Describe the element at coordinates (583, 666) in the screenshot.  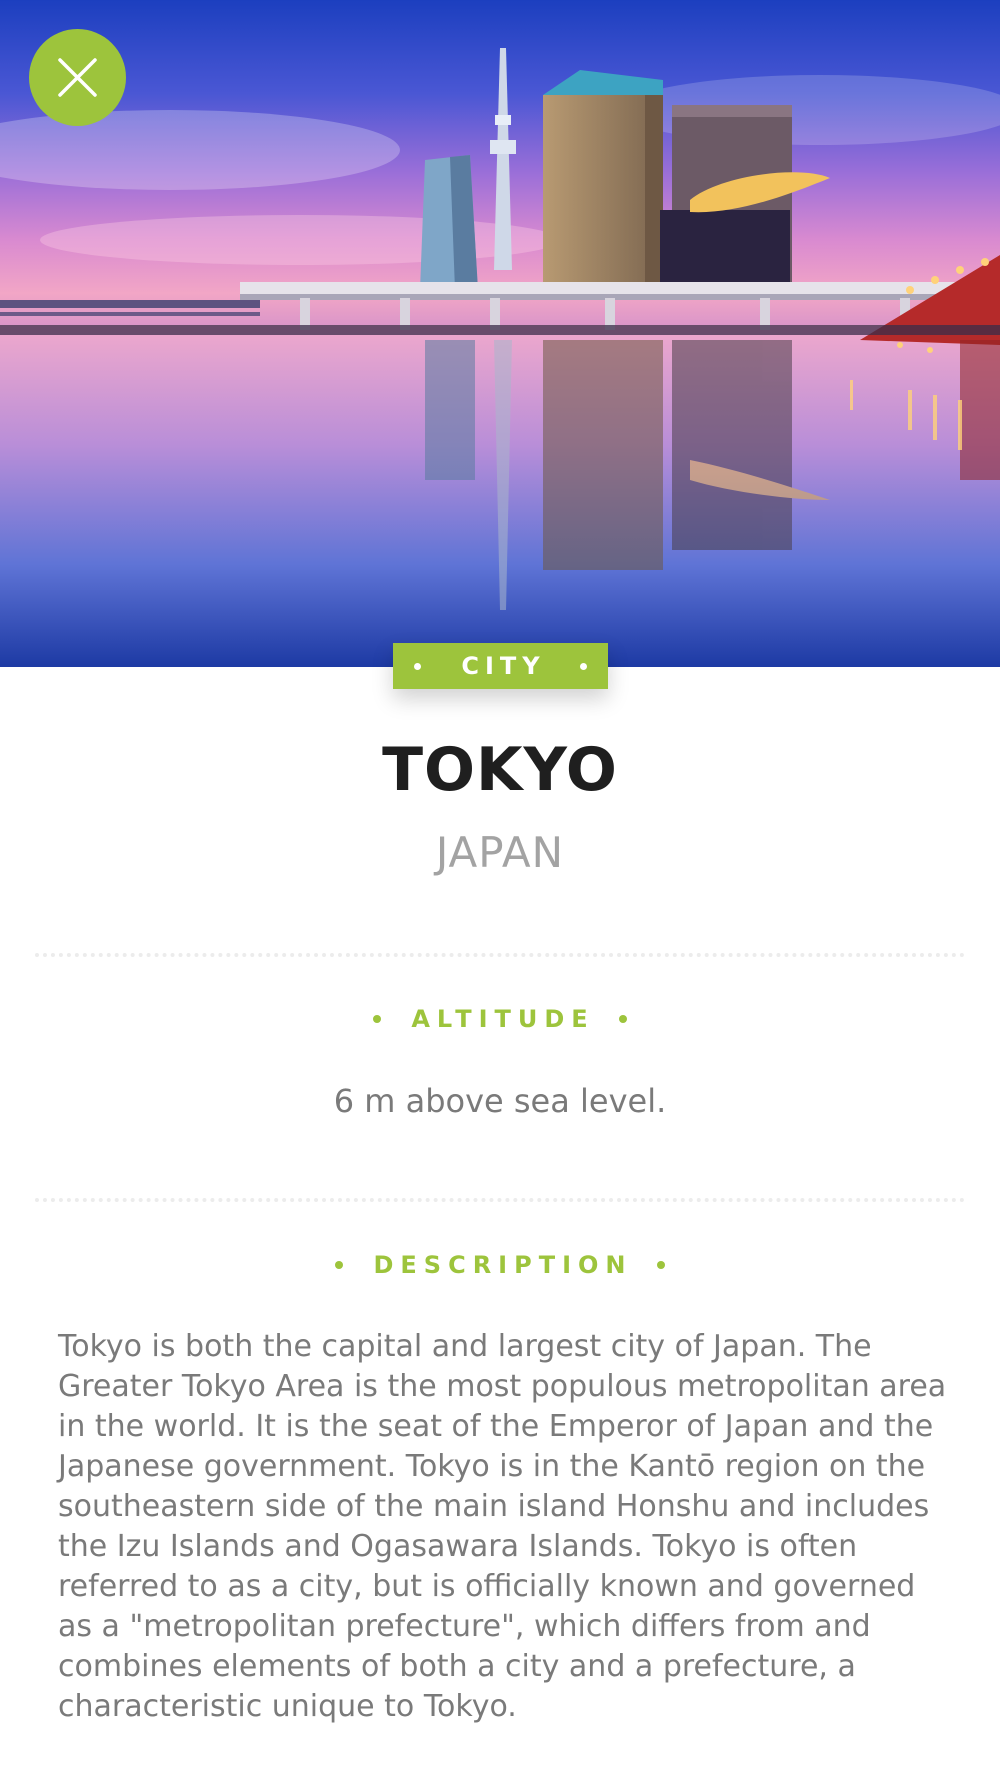
I see `badge-dot-right` at that location.